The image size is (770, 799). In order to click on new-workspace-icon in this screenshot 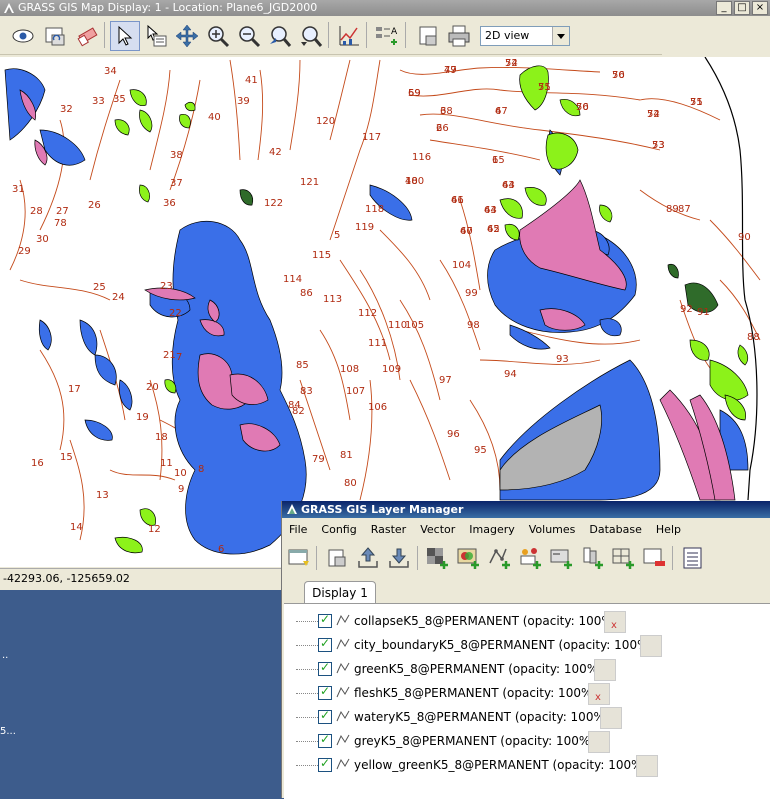, I will do `click(337, 558)`.